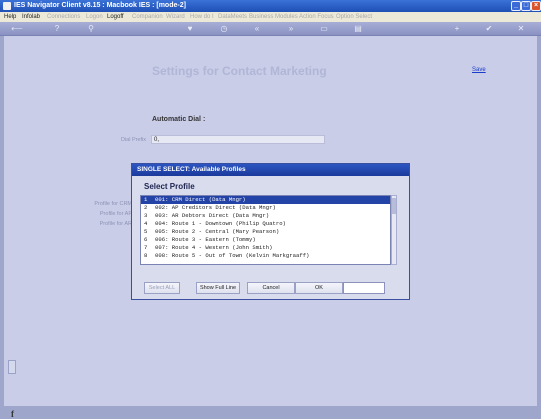 The image size is (541, 419). Describe the element at coordinates (536, 6) in the screenshot. I see `close-window-button: ×` at that location.